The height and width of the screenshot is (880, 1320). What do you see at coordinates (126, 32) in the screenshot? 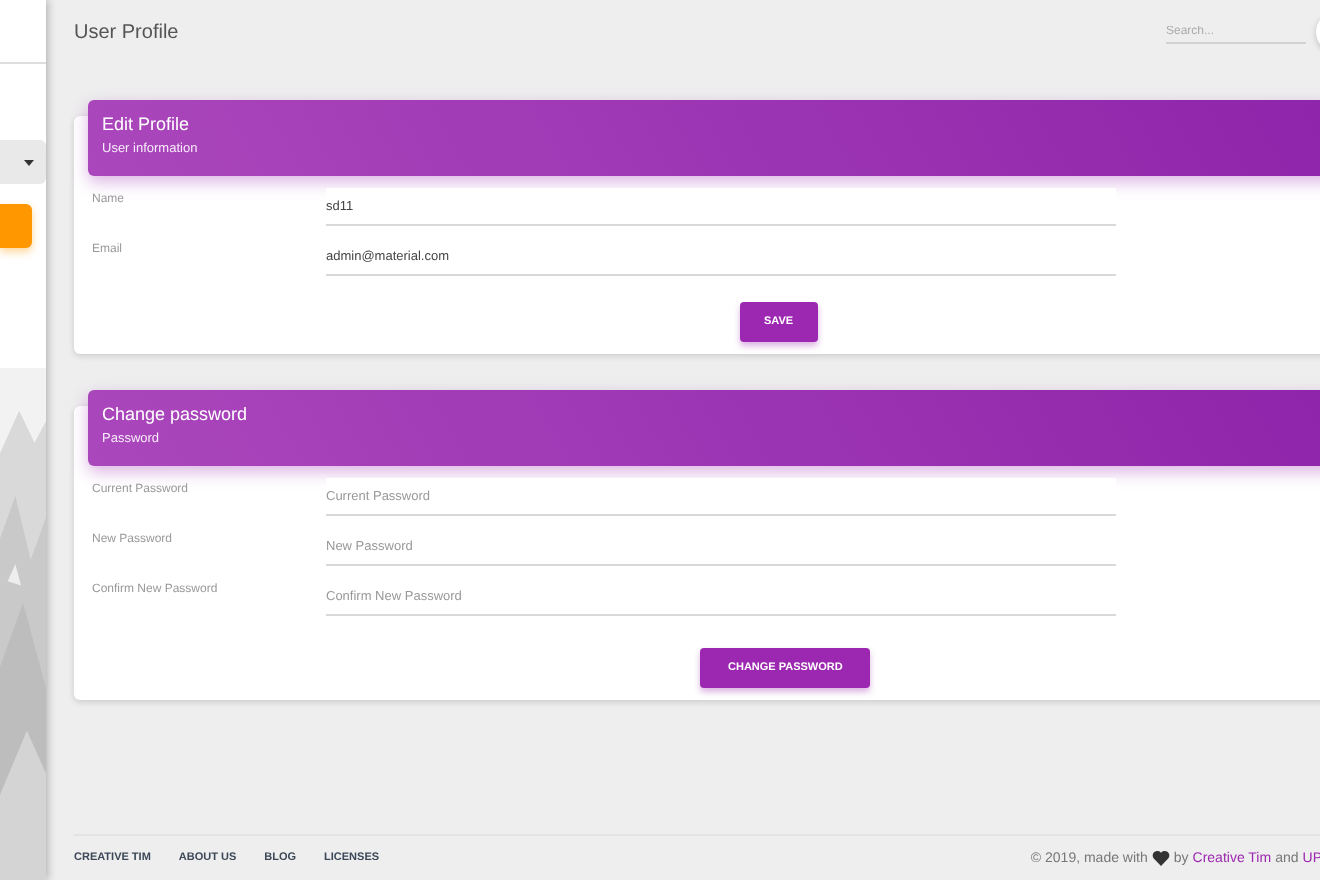
I see `page-title: User Profile` at bounding box center [126, 32].